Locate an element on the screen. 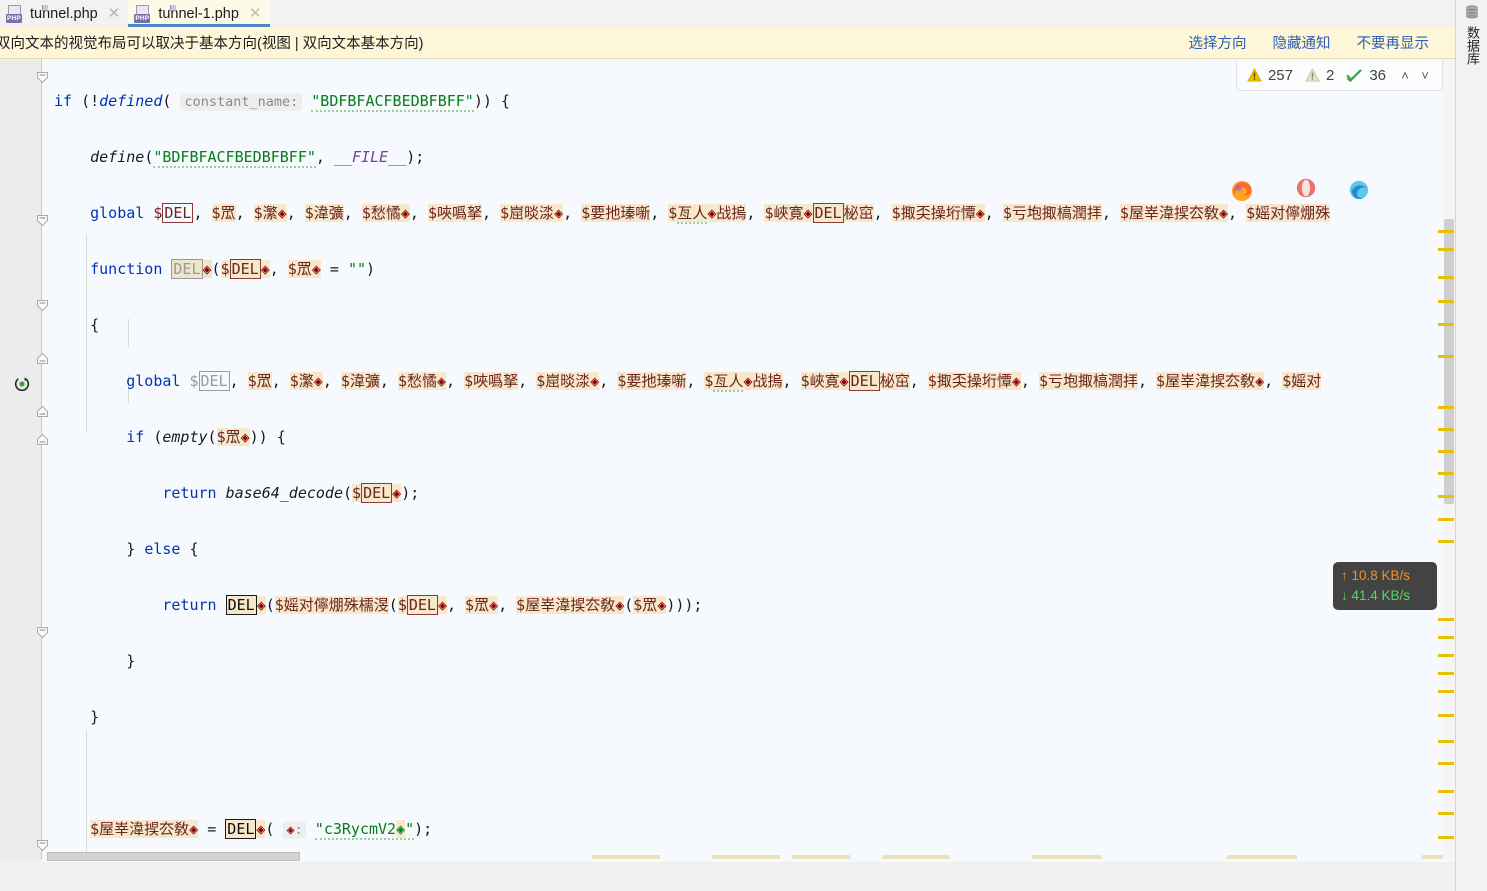 The width and height of the screenshot is (1487, 891). upload-speed-row: ↑ 10.8 KB/s is located at coordinates (1385, 576).